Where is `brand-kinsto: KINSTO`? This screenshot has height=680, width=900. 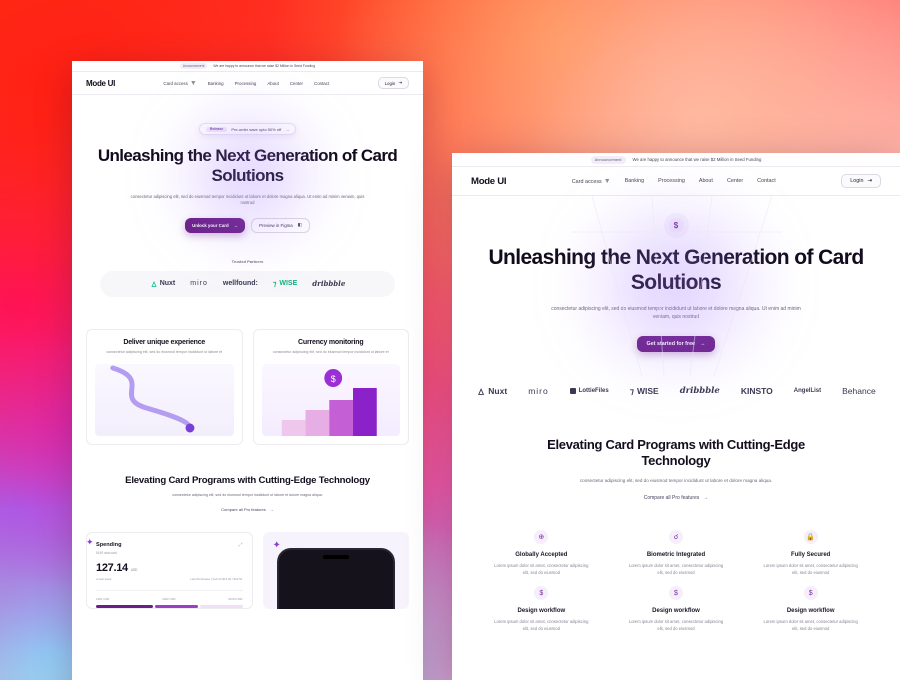
brand-kinsto: KINSTO is located at coordinates (756, 391).